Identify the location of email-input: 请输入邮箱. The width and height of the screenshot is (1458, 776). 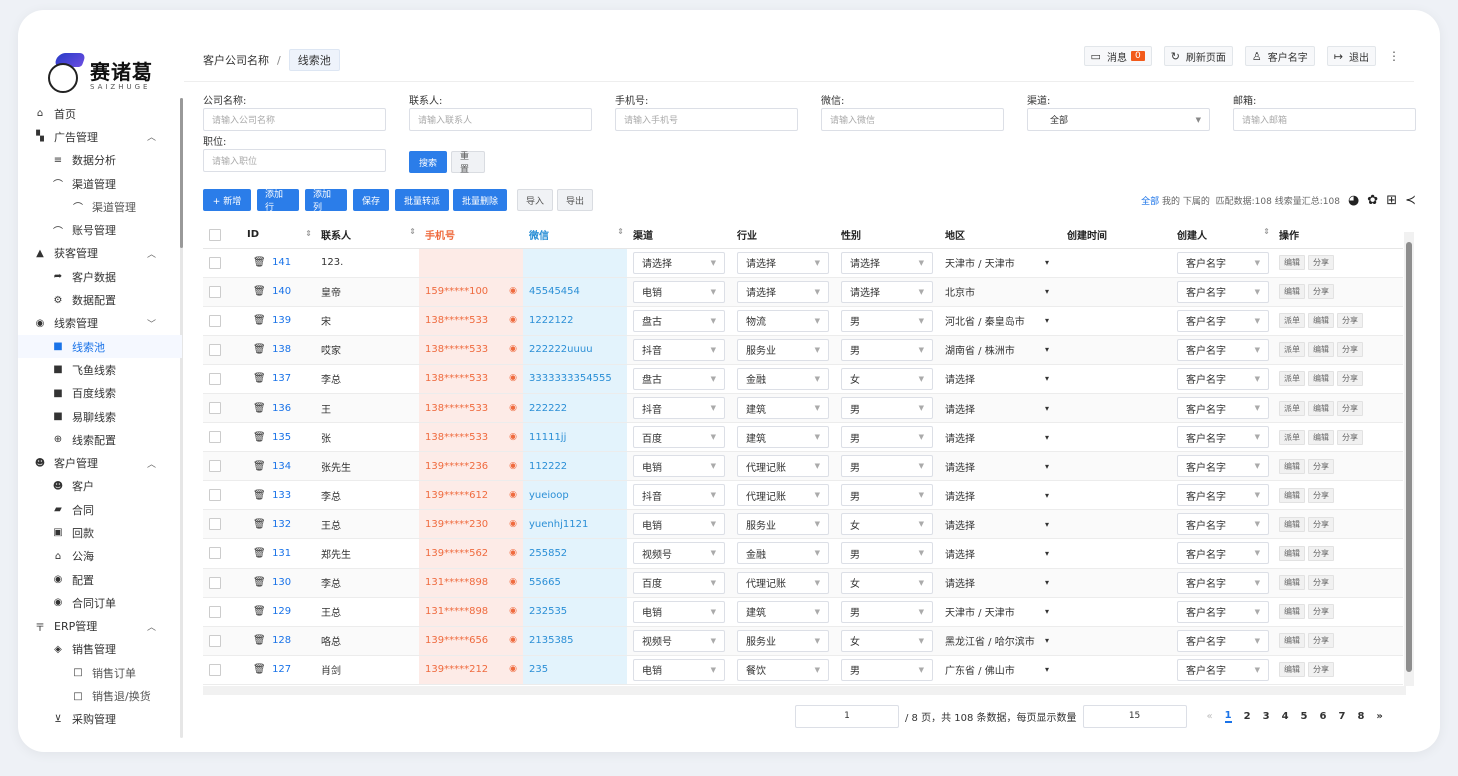
(1324, 119).